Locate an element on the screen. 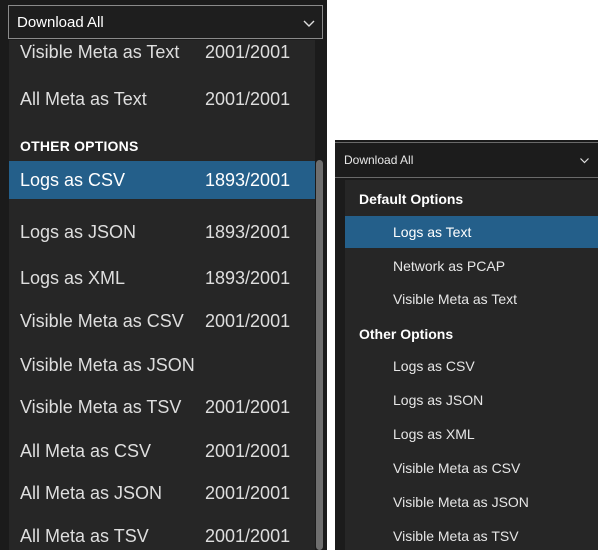  menu-item-logs-as-xml: Logs as XML is located at coordinates (471, 434).